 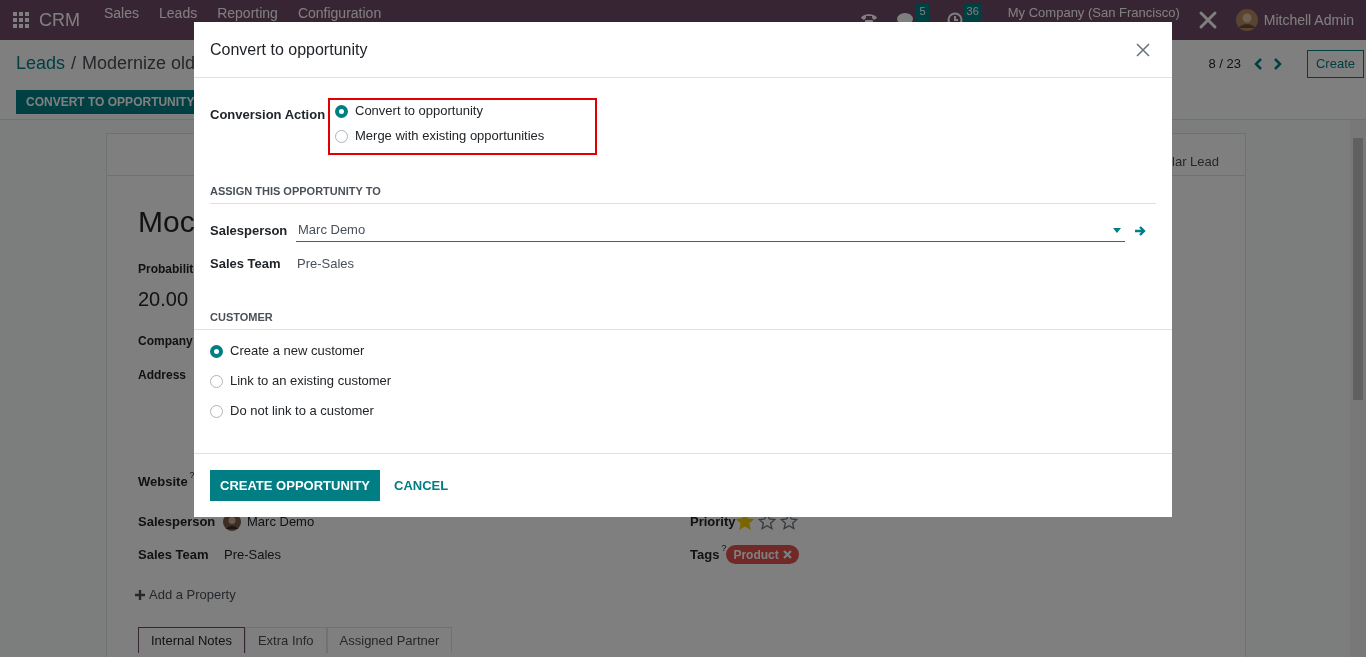 What do you see at coordinates (41, 63) in the screenshot?
I see `breadcrumb-link: Leads` at bounding box center [41, 63].